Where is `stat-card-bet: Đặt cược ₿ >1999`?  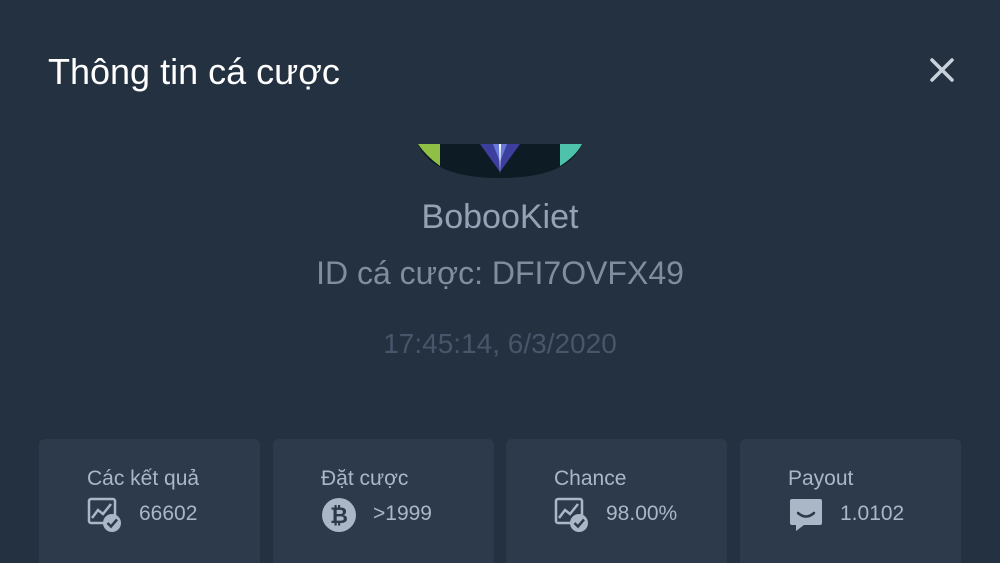 stat-card-bet: Đặt cược ₿ >1999 is located at coordinates (383, 501).